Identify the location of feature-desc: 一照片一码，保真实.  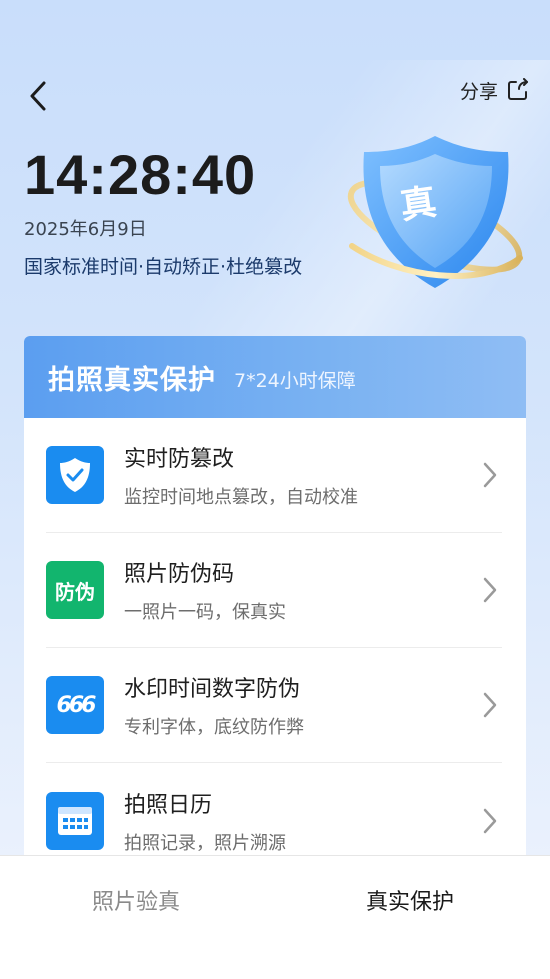
(205, 612).